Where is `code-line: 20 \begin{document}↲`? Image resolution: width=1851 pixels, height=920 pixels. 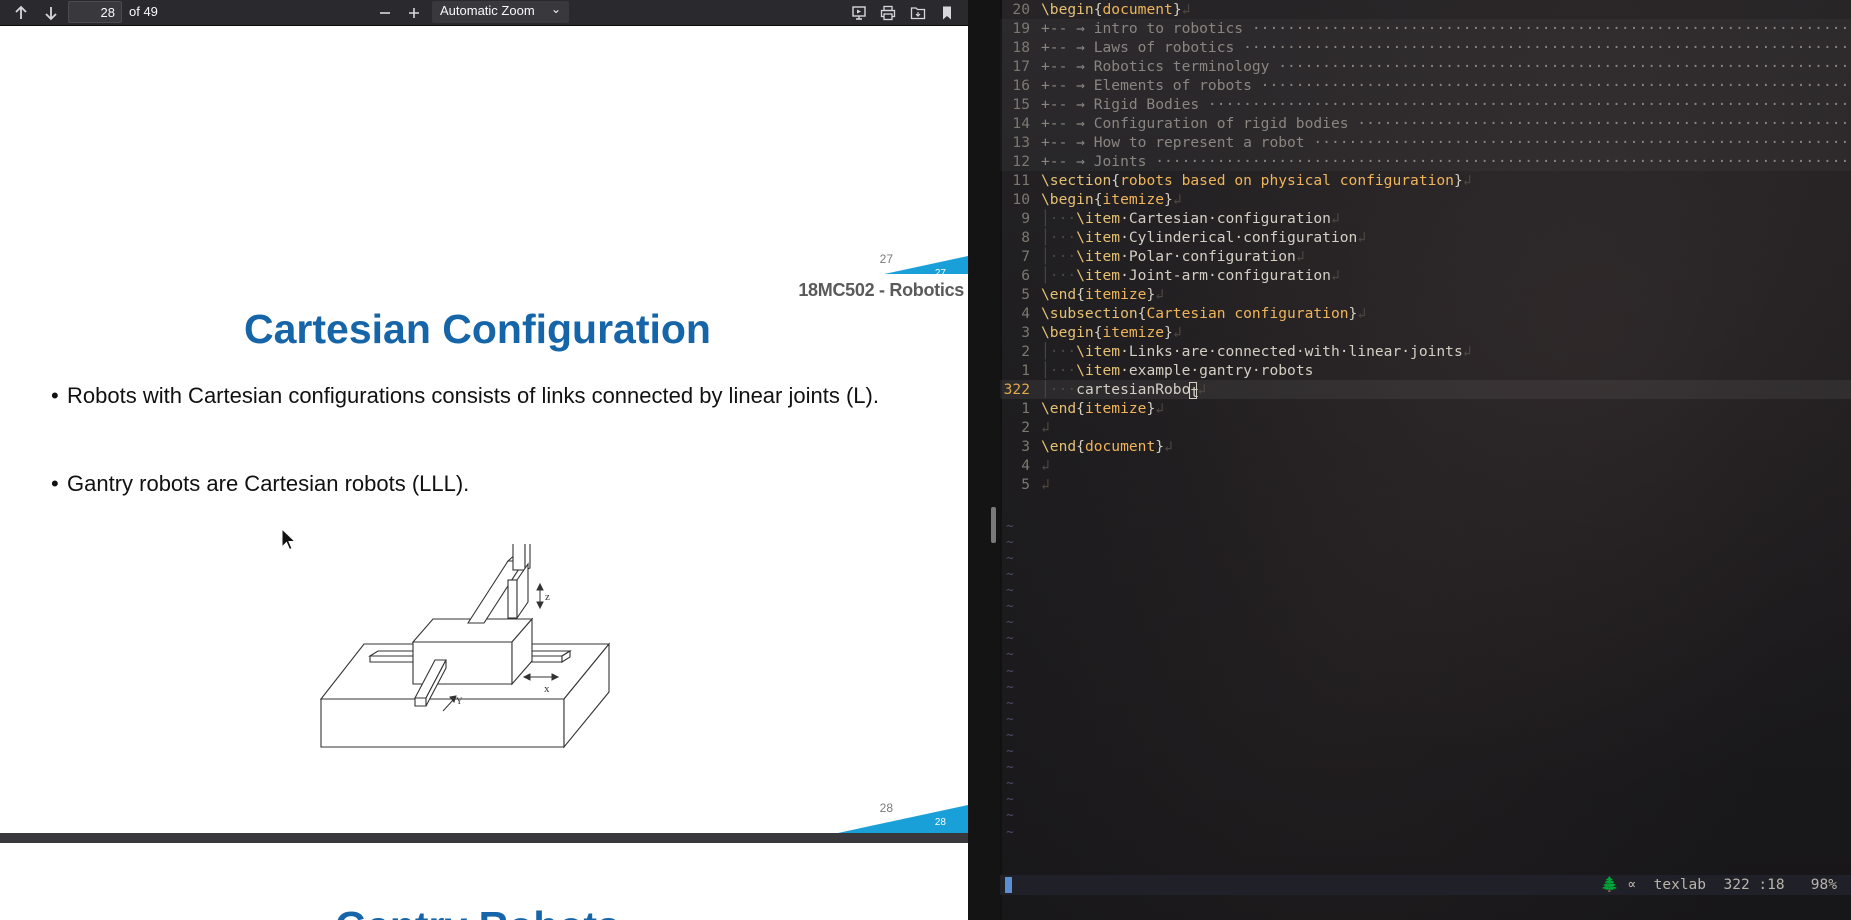 code-line: 20 \begin{document}↲ is located at coordinates (1425, 9).